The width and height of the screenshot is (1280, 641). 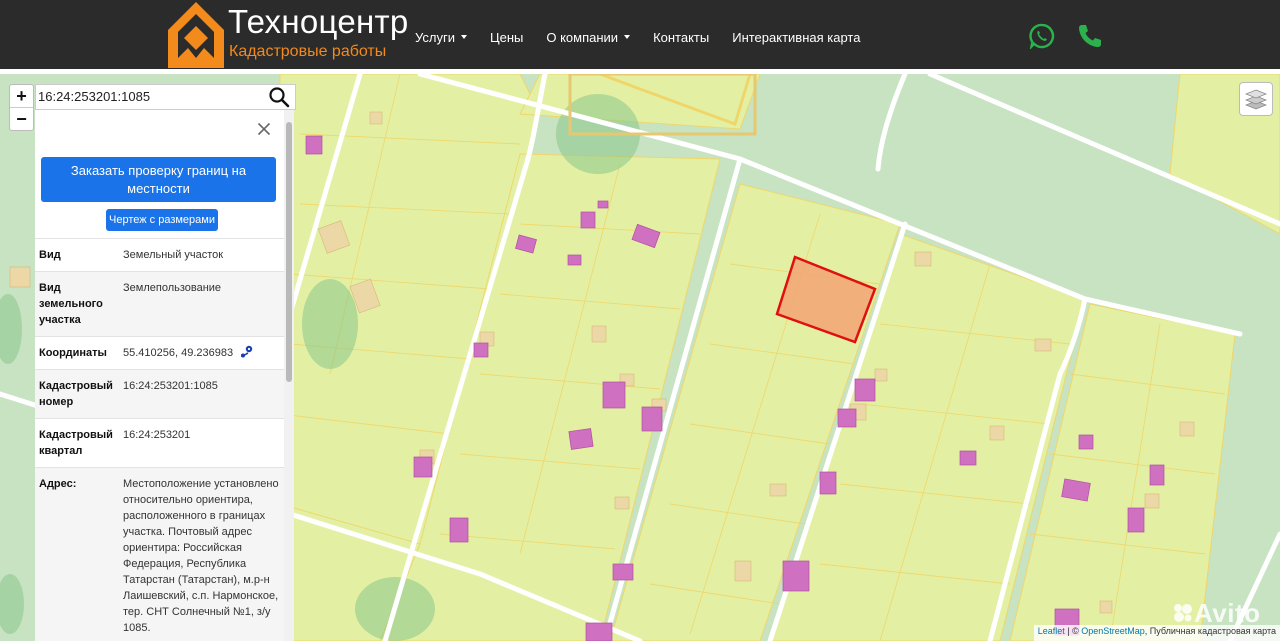 What do you see at coordinates (264, 129) in the screenshot?
I see `close-icon` at bounding box center [264, 129].